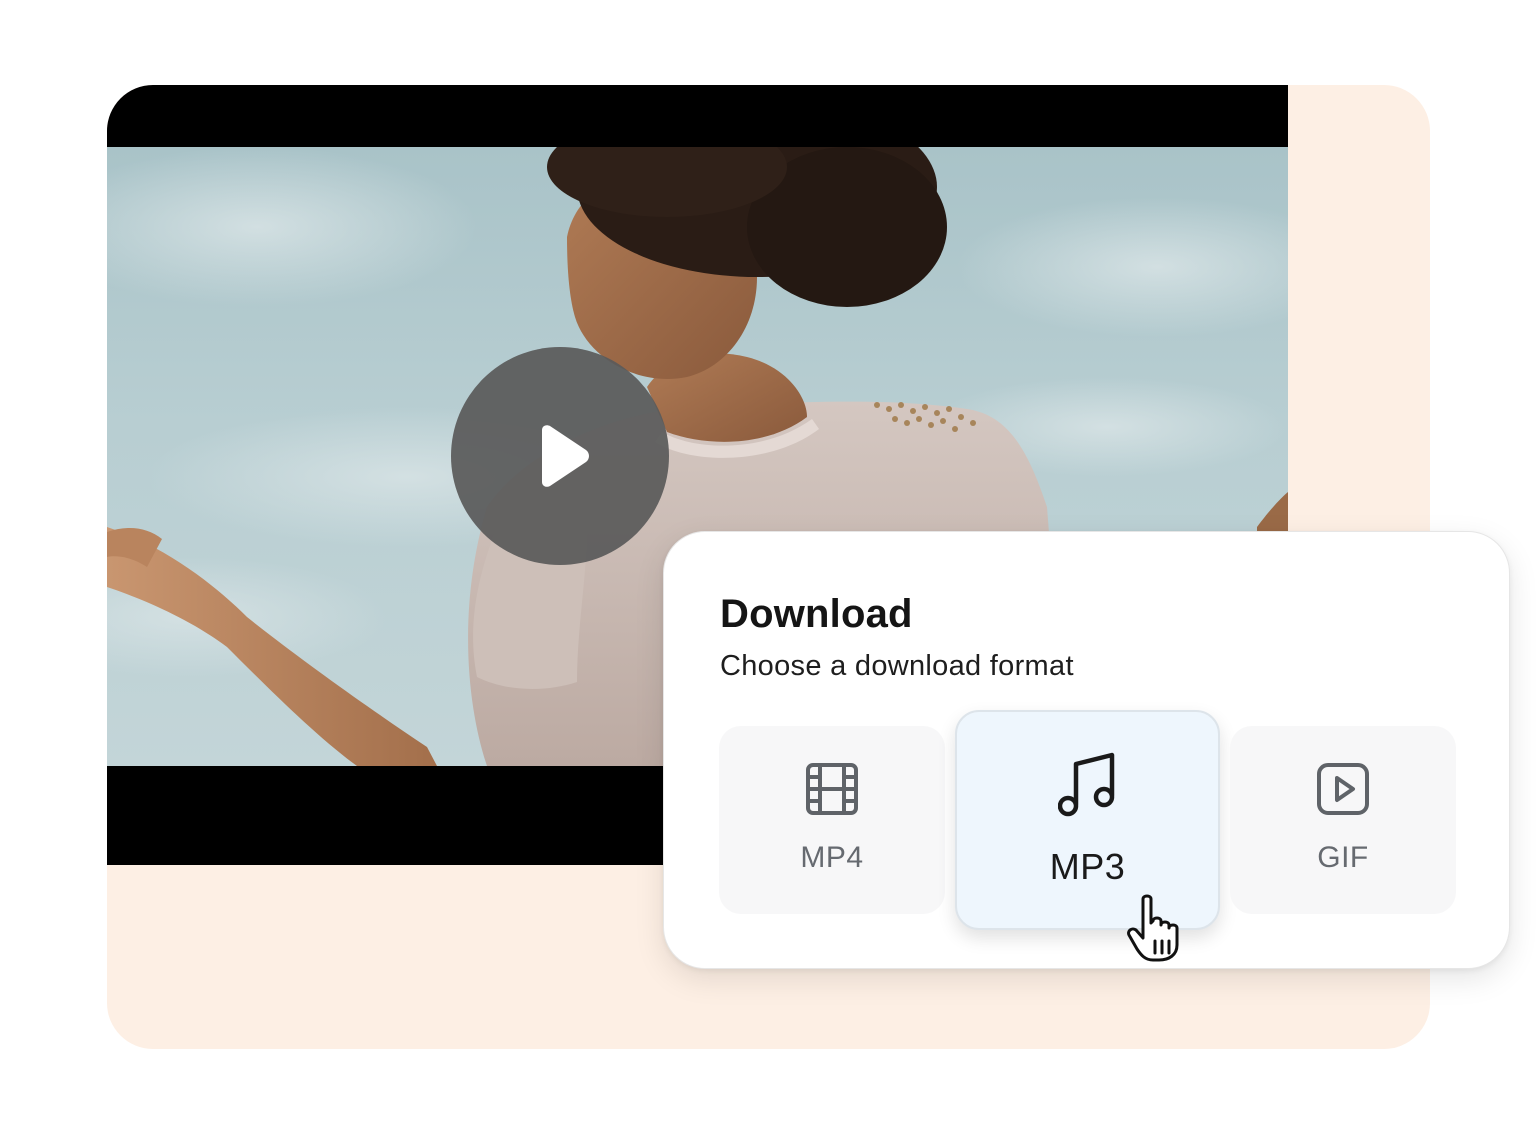  Describe the element at coordinates (1343, 791) in the screenshot. I see `play-square-icon` at that location.